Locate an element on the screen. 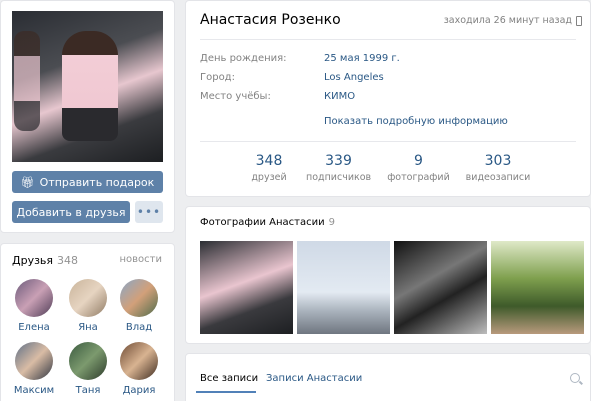 The height and width of the screenshot is (401, 591). friend-name: Максим is located at coordinates (34, 390).